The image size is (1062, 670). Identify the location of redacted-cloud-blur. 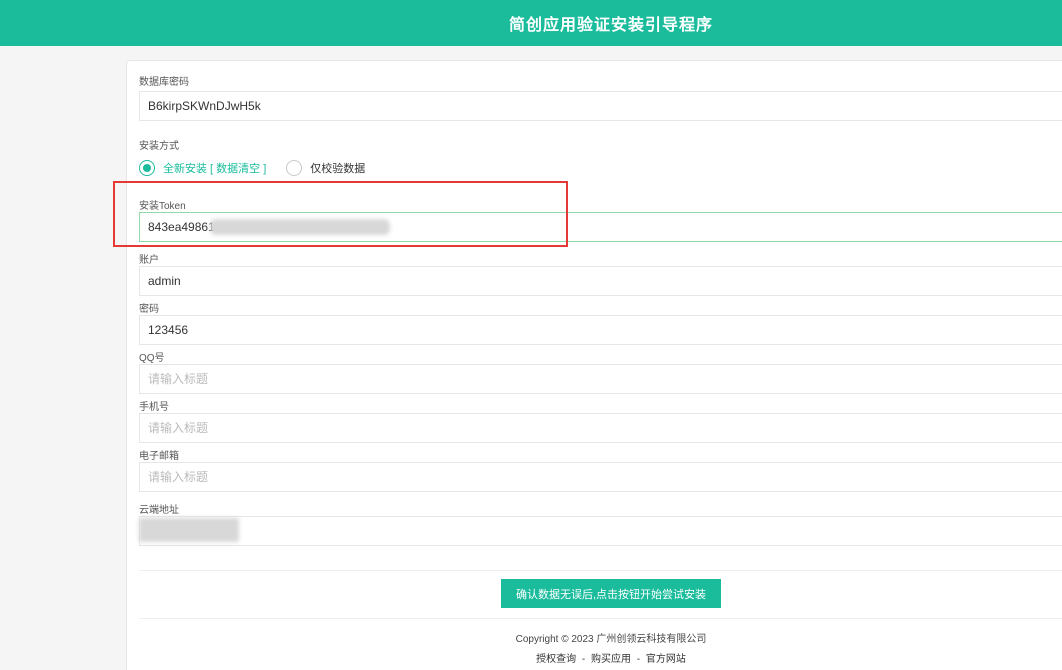
(189, 530).